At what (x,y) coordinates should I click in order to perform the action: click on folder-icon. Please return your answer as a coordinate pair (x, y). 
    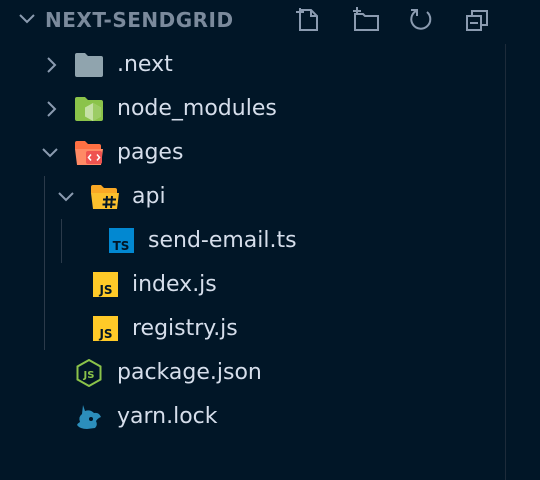
    Looking at the image, I should click on (89, 65).